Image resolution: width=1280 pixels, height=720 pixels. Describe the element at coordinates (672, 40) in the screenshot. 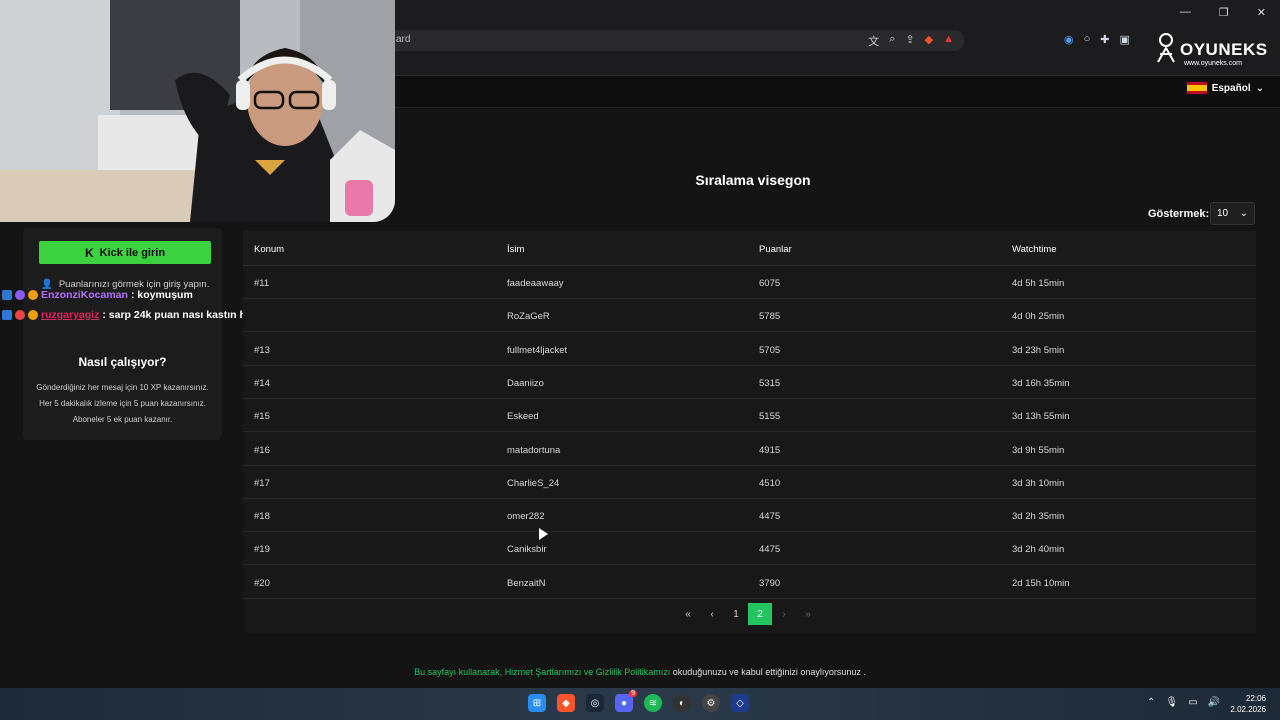

I see `address-bar: ard 文 ⌕ ⇪ ◆ ▲` at that location.